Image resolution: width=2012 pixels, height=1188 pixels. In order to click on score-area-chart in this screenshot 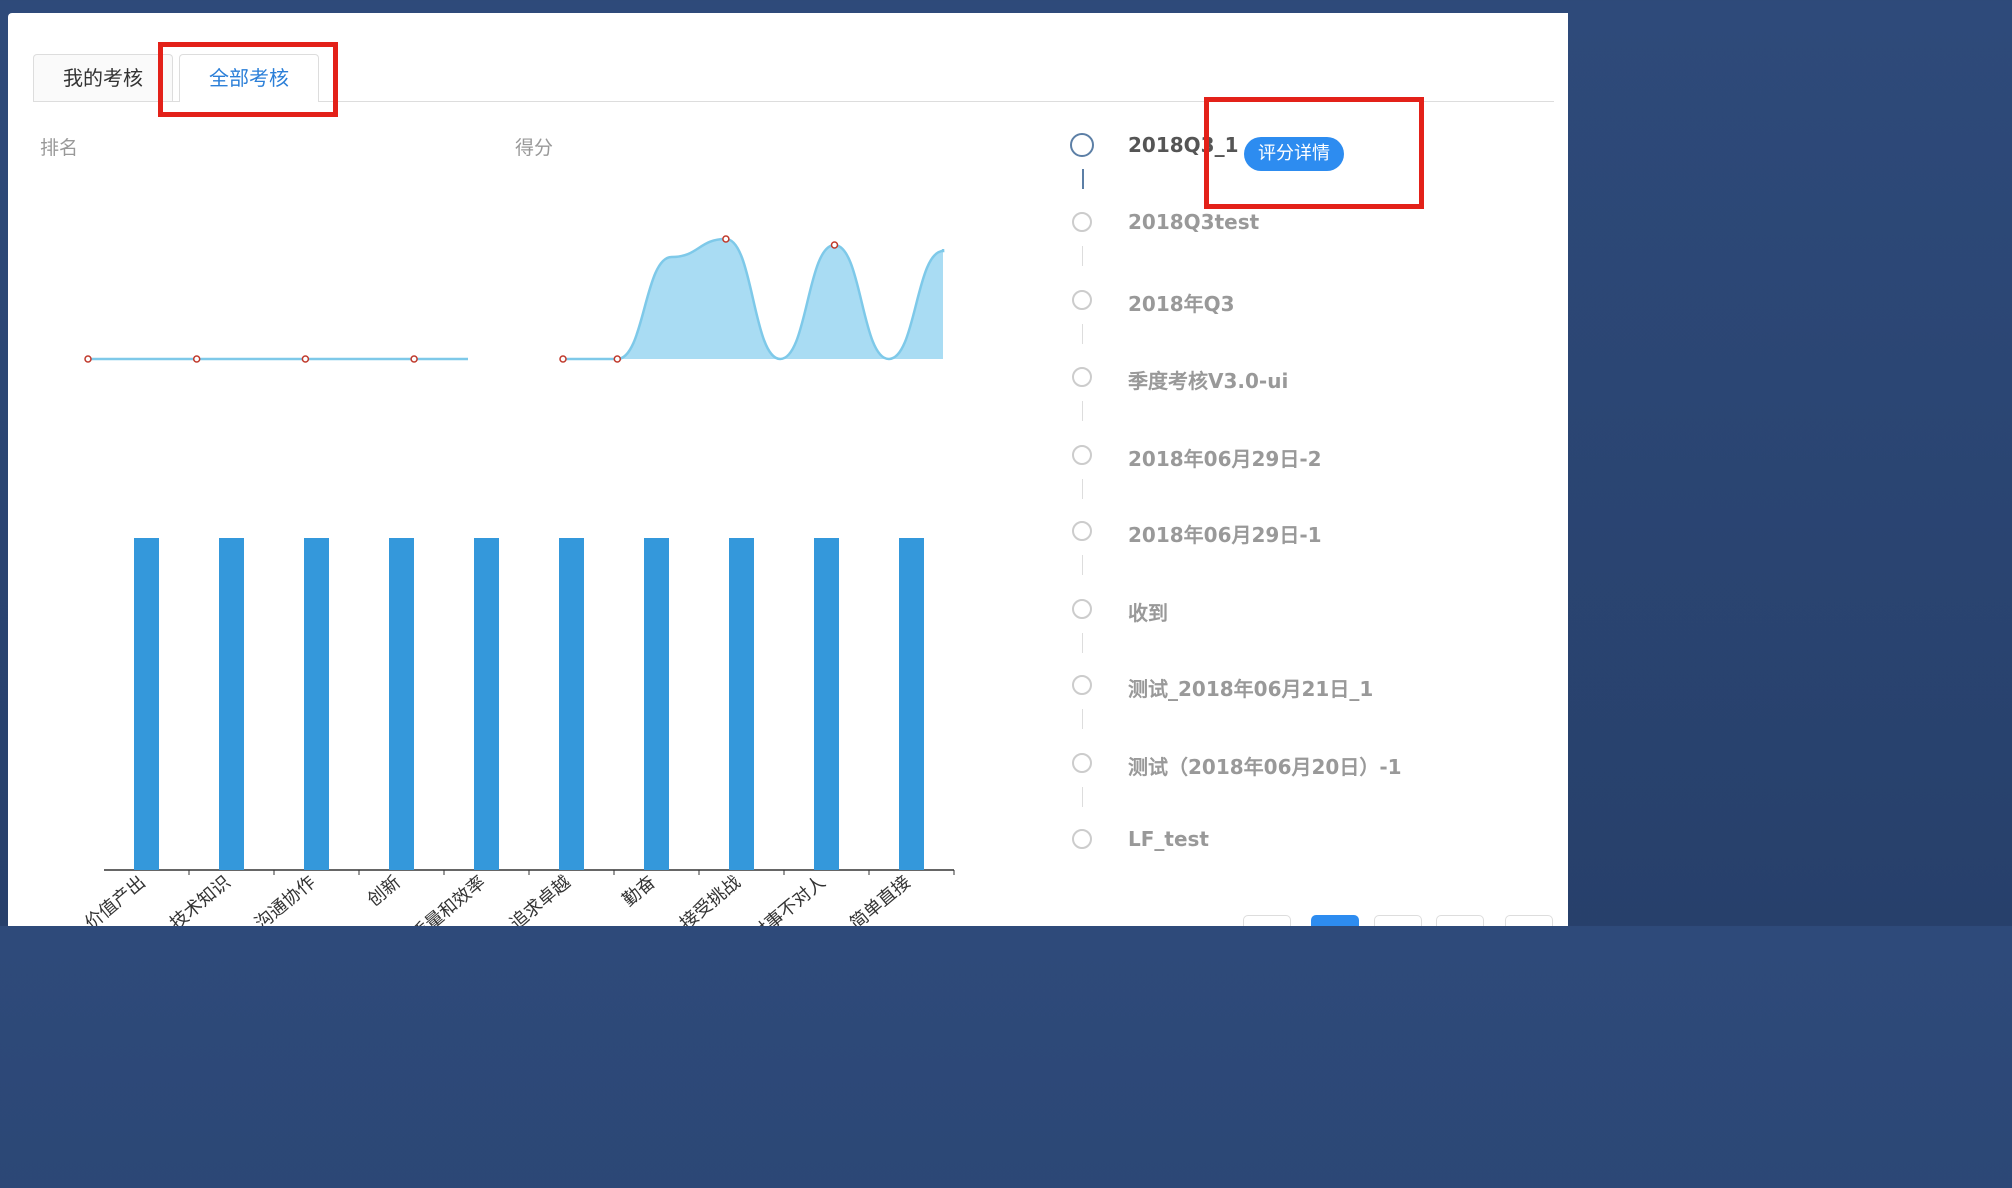, I will do `click(752, 299)`.